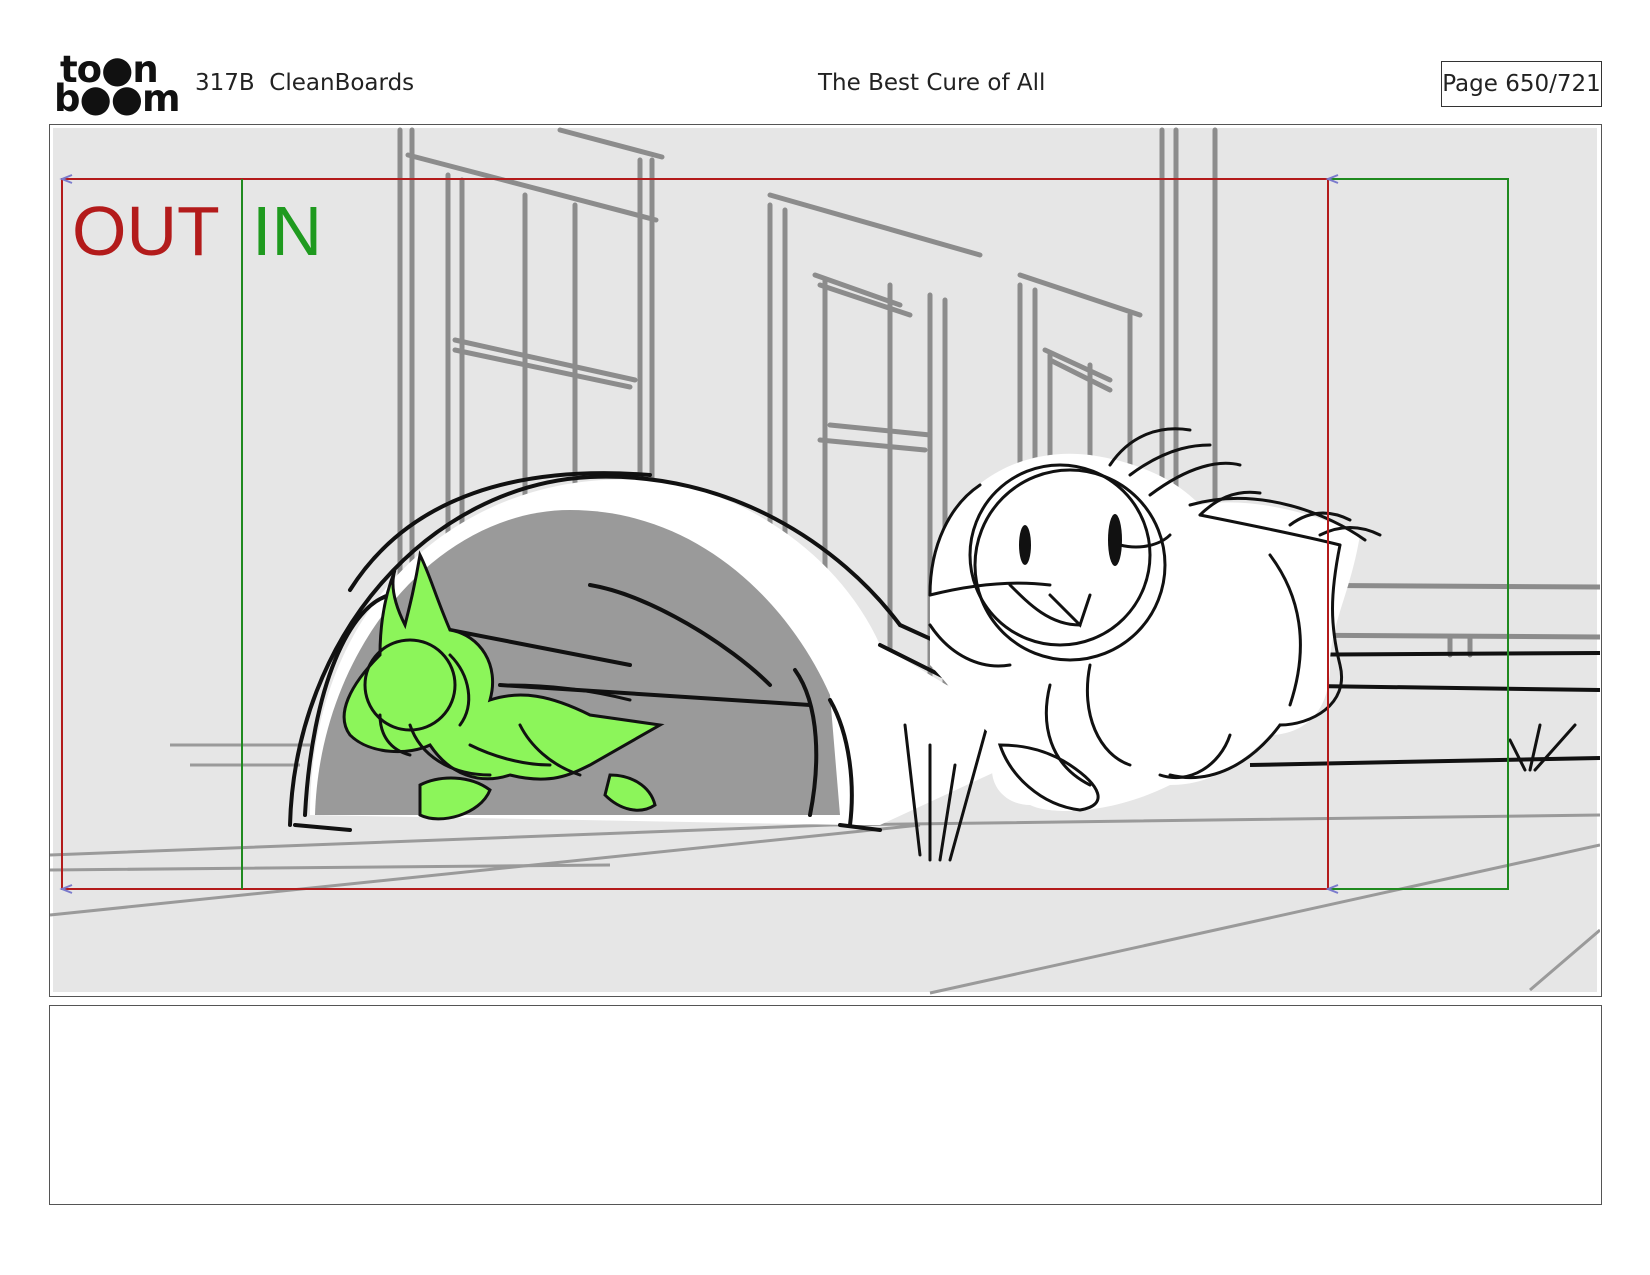 This screenshot has height=1275, width=1650. Describe the element at coordinates (146, 231) in the screenshot. I see `out-label: OUT` at that location.